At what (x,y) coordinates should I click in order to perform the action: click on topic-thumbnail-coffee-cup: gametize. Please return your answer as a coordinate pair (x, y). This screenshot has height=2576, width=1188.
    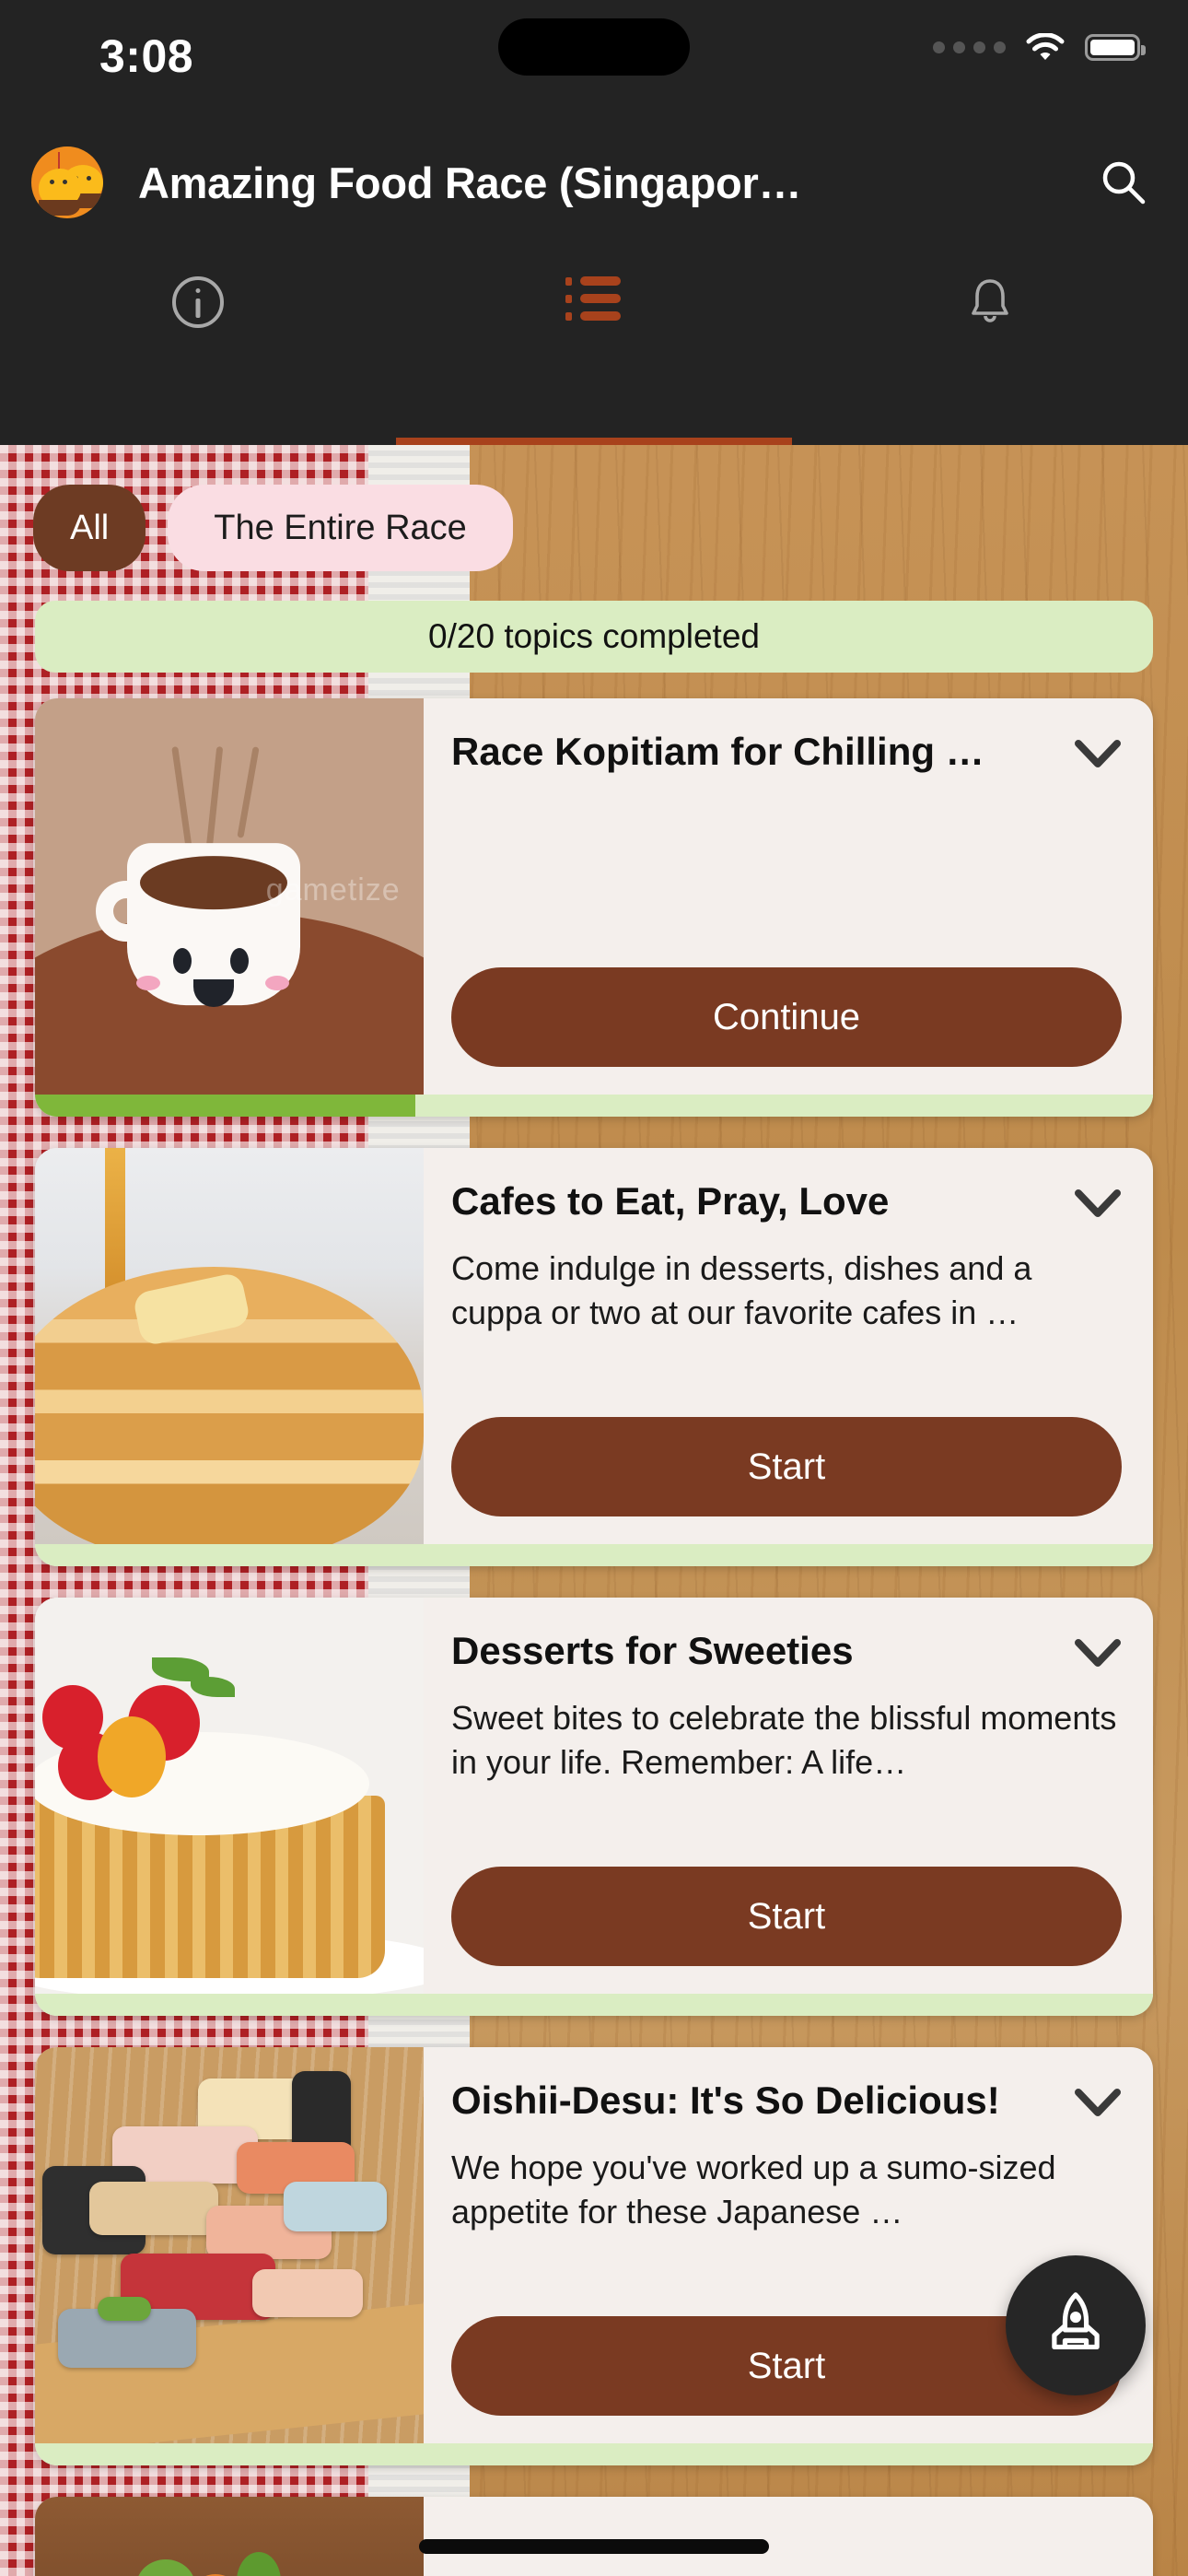
    Looking at the image, I should click on (230, 896).